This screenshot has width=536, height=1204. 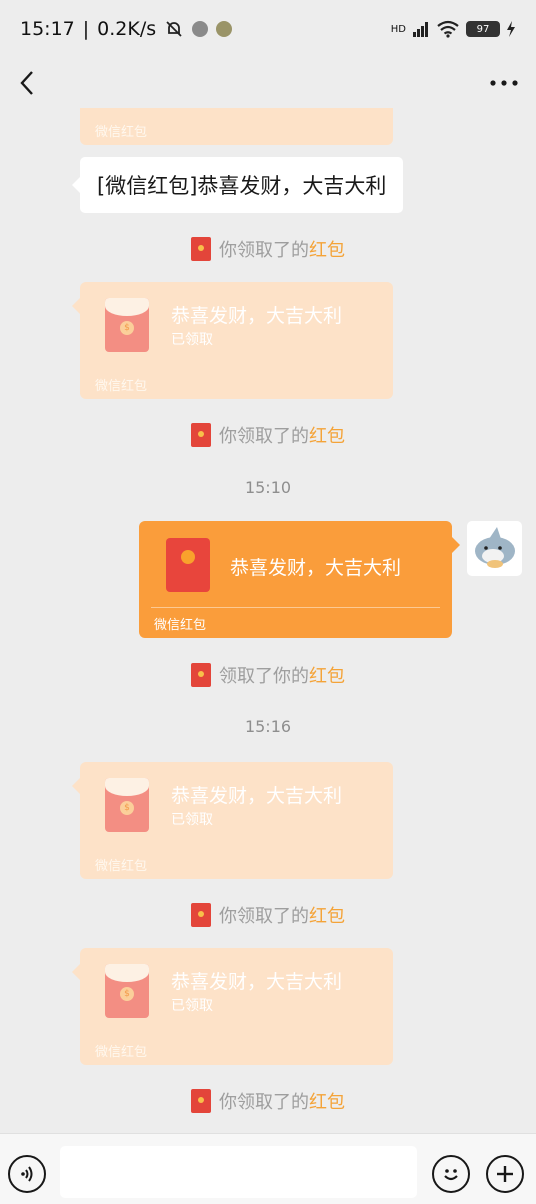 What do you see at coordinates (127, 29) in the screenshot?
I see `network-speed: 0.2K/s` at bounding box center [127, 29].